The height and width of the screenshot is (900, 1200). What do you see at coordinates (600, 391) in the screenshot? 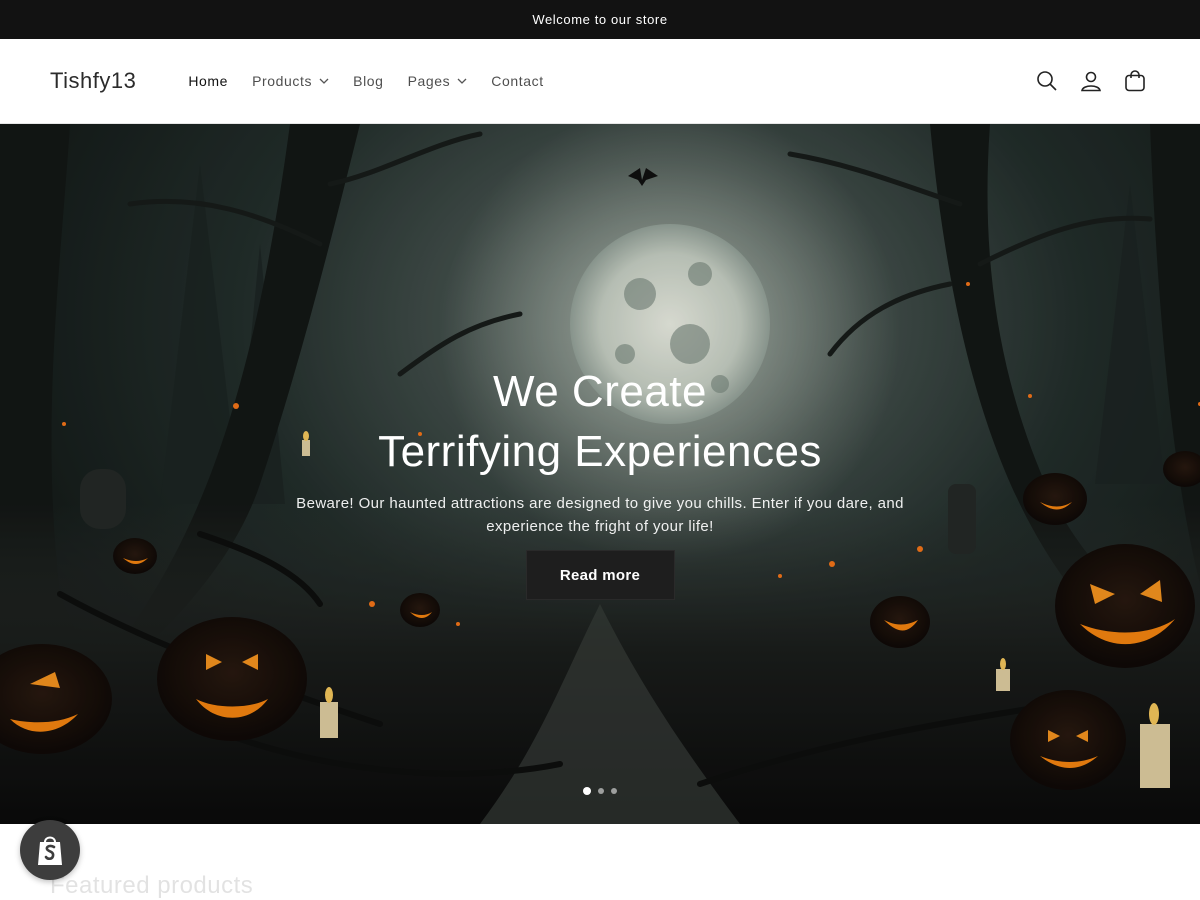
I see `hero-title-line1: We Create` at bounding box center [600, 391].